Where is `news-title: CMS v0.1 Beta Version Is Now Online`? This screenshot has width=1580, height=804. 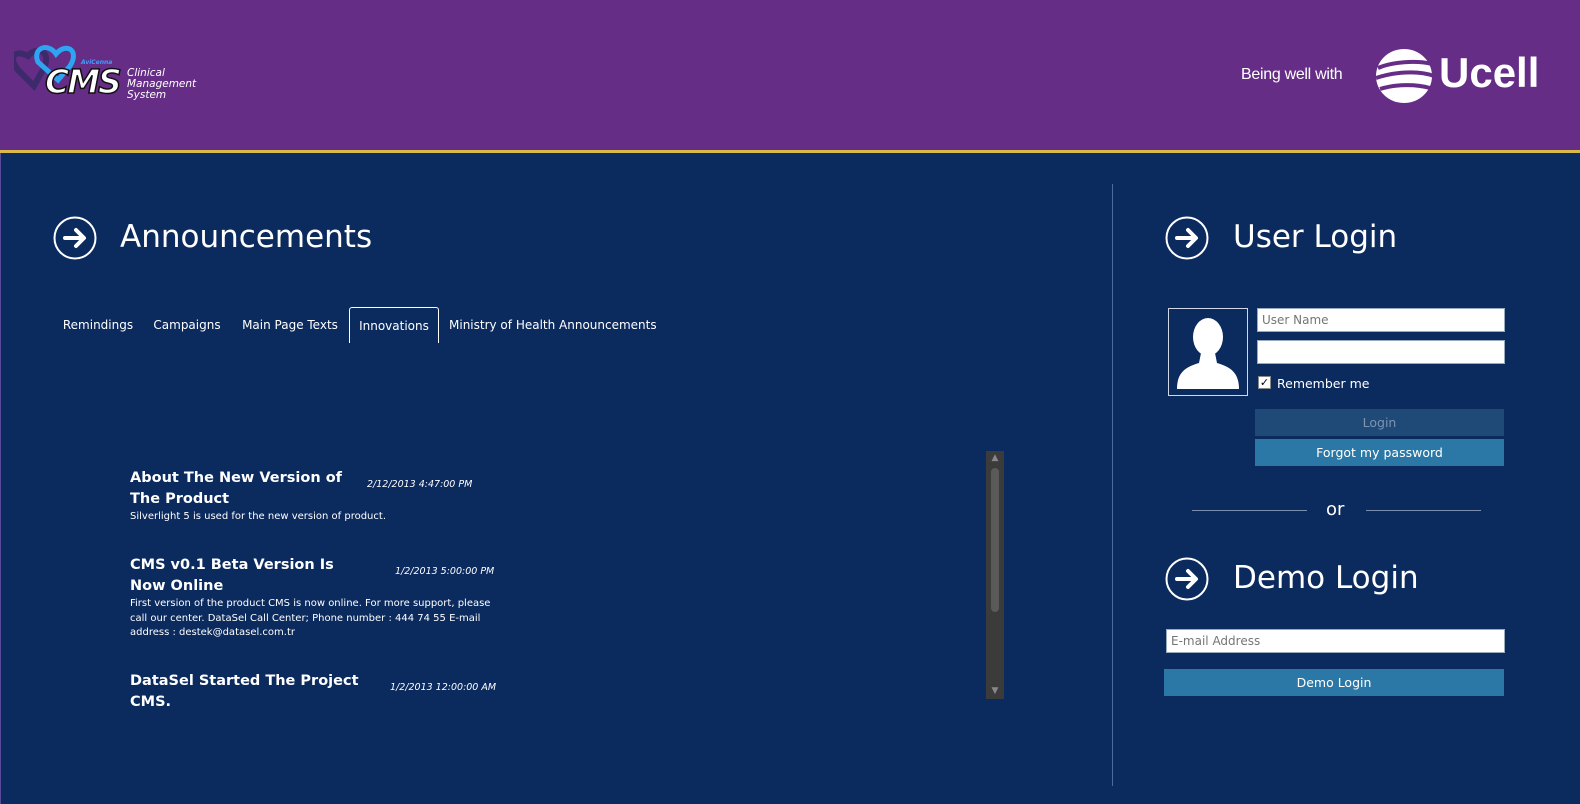
news-title: CMS v0.1 Beta Version Is Now Online is located at coordinates (232, 575).